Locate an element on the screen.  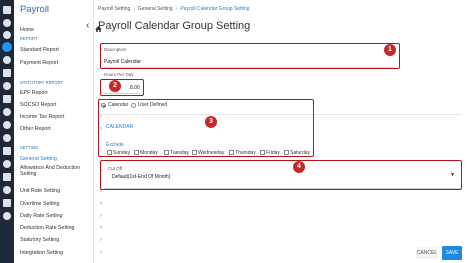
calendar-icon is located at coordinates (7, 112).